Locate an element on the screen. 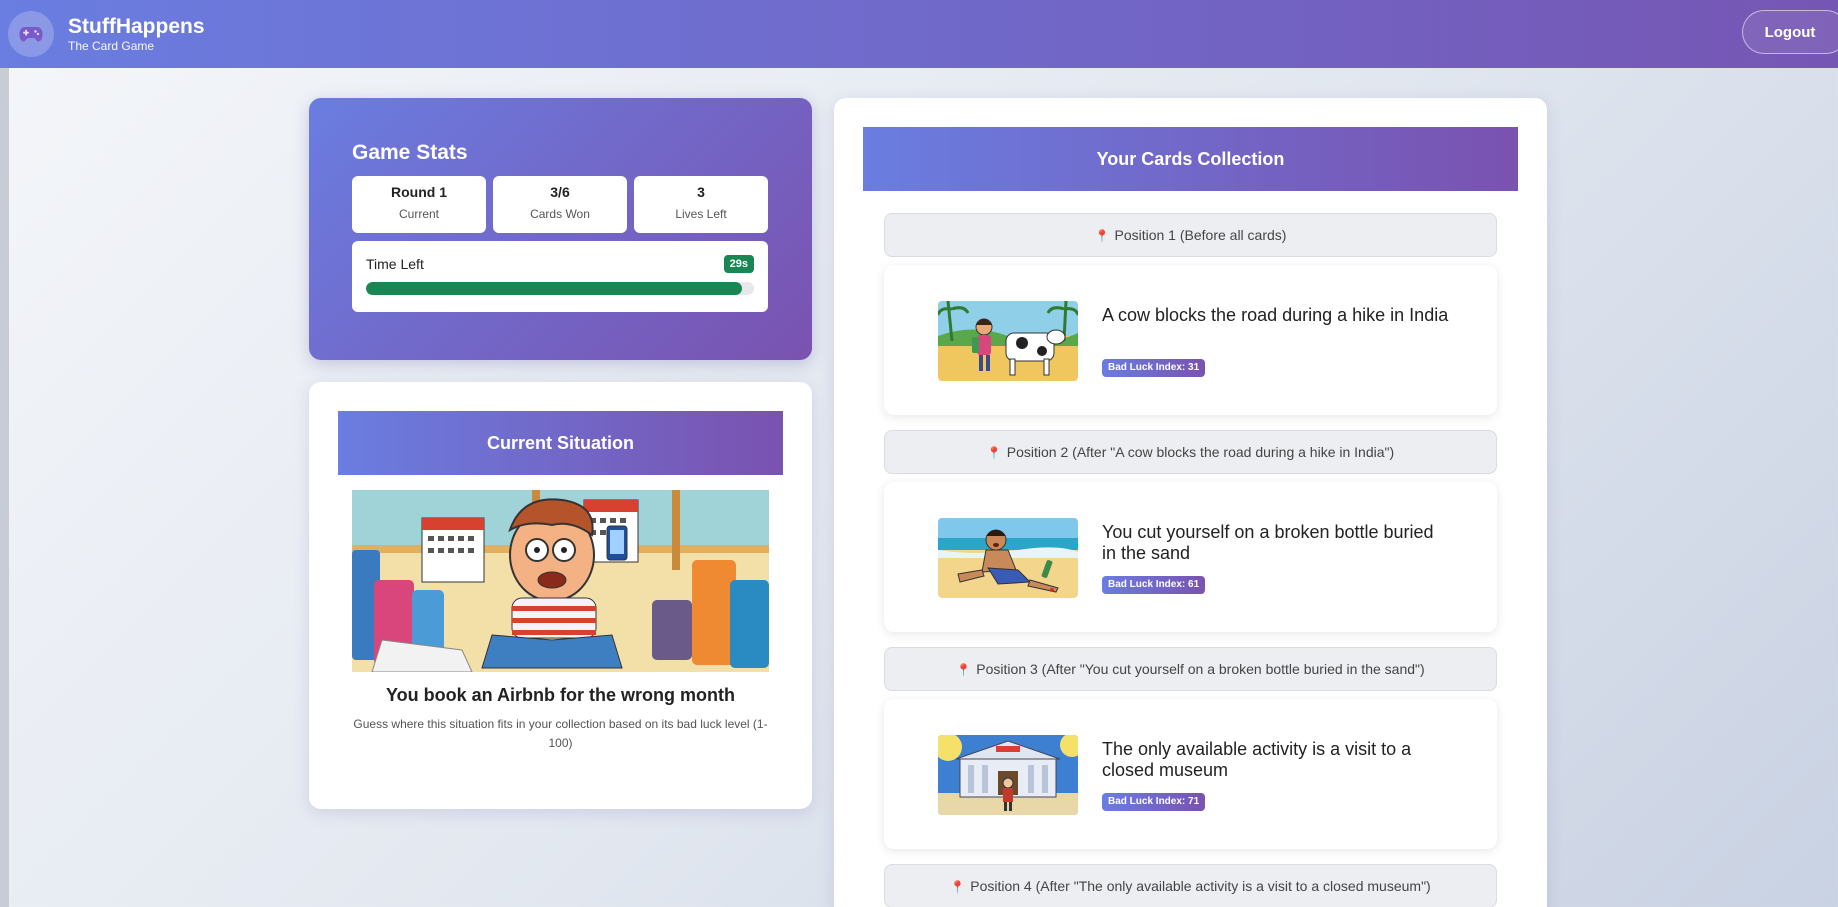 The height and width of the screenshot is (907, 1838). cards-won-label: Cards Won is located at coordinates (560, 214).